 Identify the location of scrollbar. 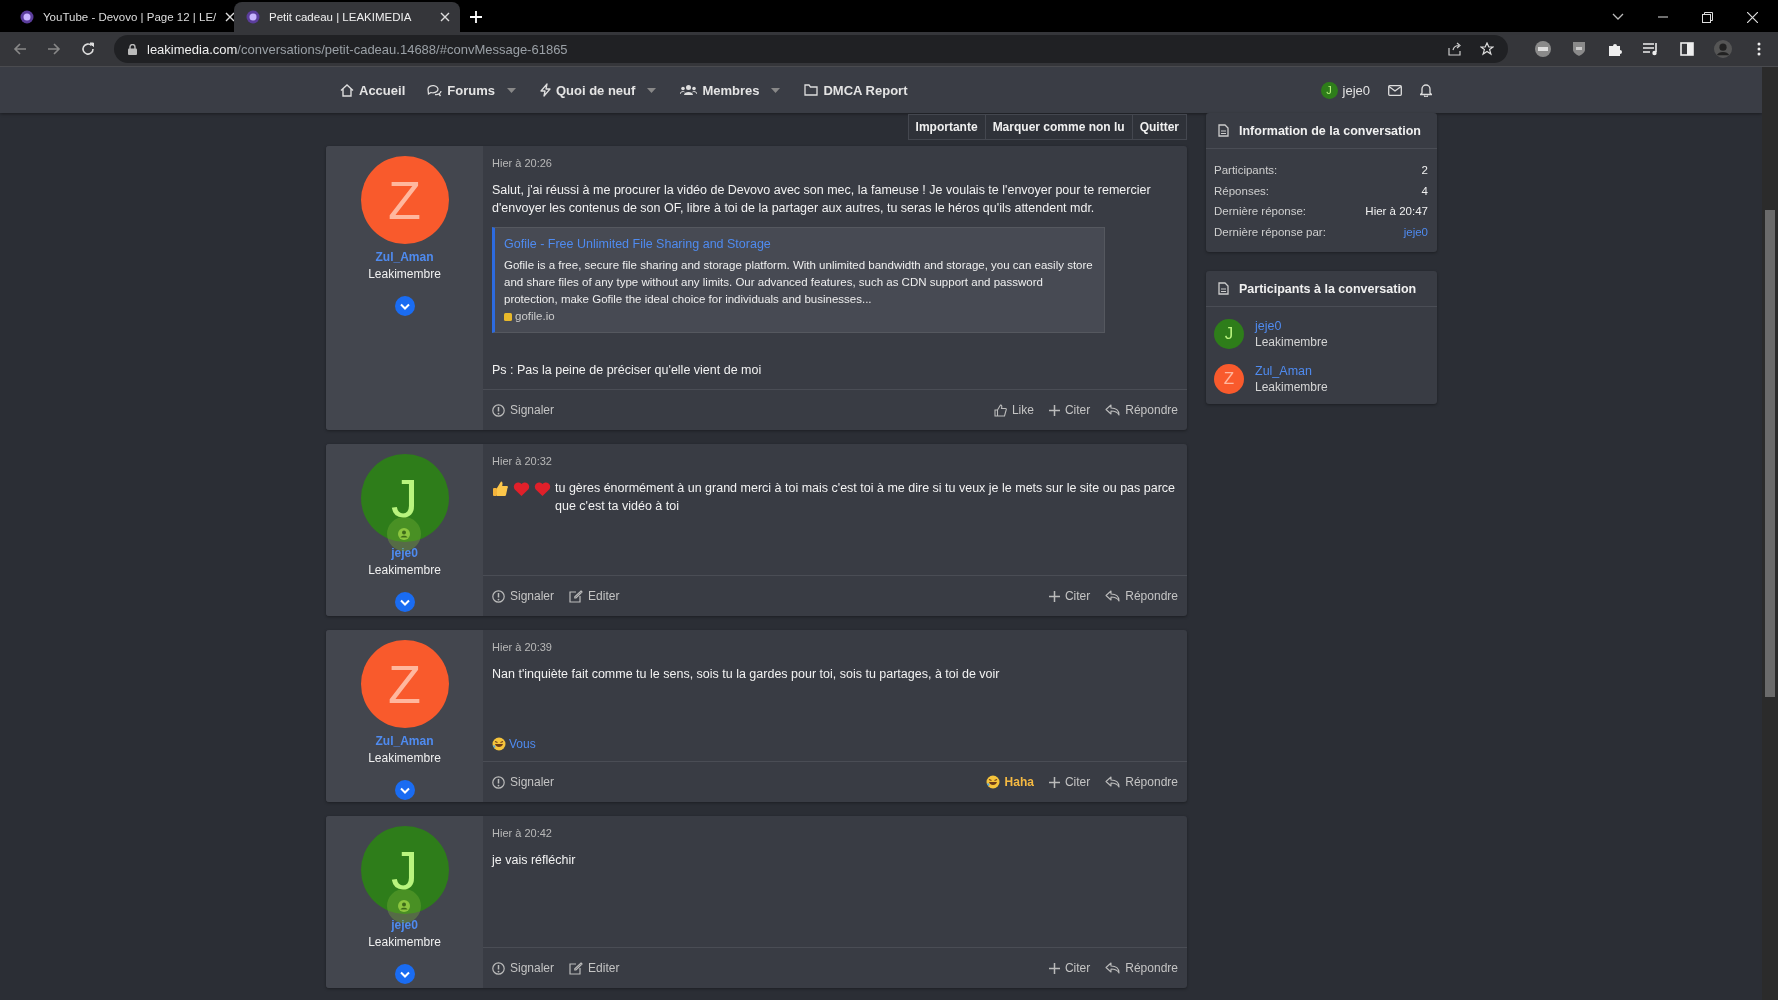
(1770, 533).